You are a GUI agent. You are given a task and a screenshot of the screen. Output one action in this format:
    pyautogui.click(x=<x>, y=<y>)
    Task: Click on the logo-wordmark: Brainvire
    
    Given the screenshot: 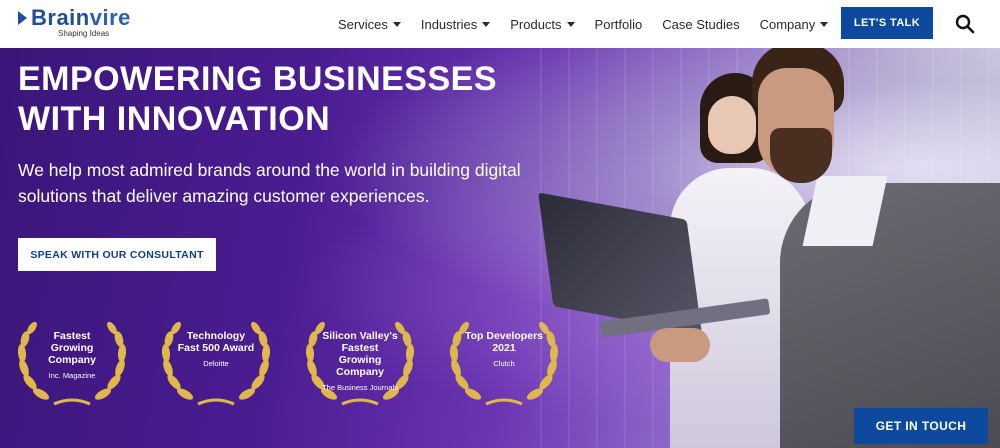 What is the action you would take?
    pyautogui.click(x=81, y=17)
    